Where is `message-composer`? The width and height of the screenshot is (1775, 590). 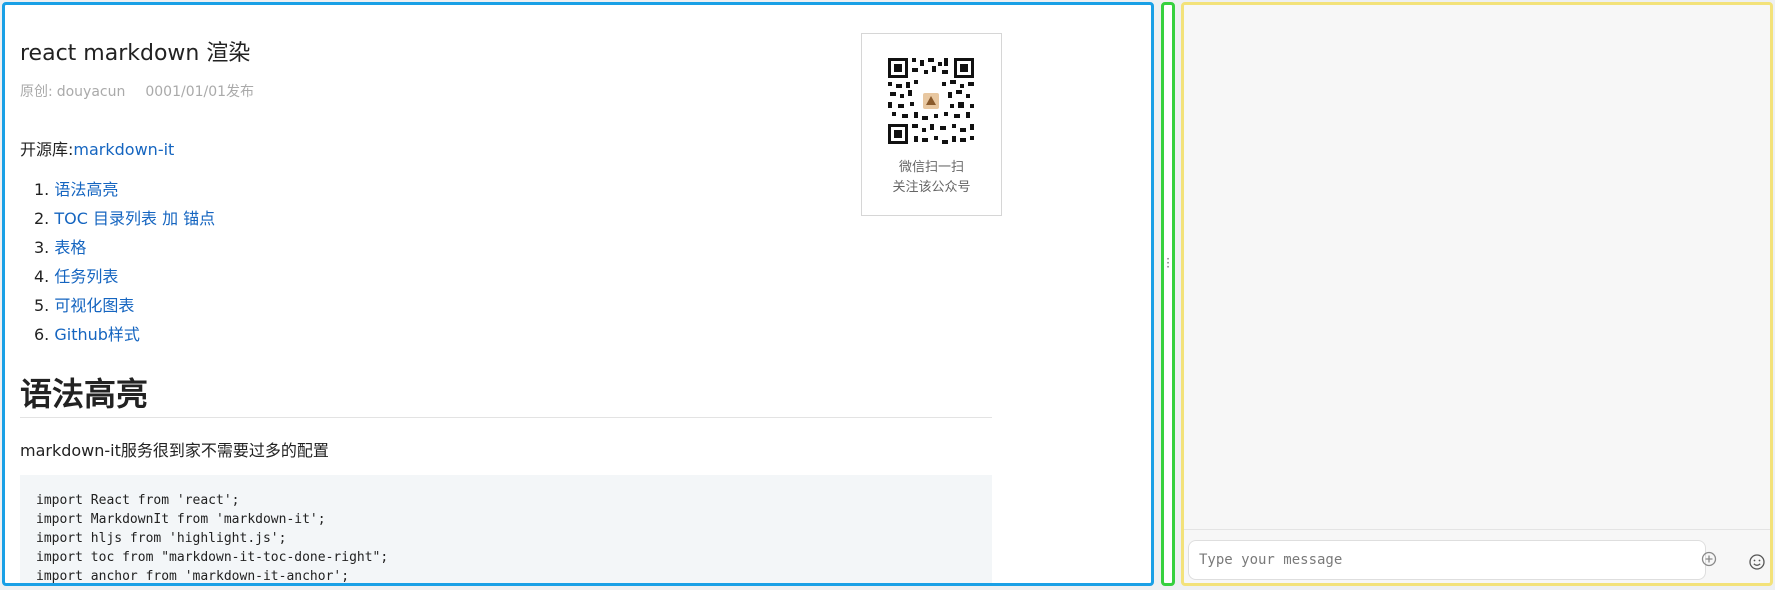 message-composer is located at coordinates (1452, 560).